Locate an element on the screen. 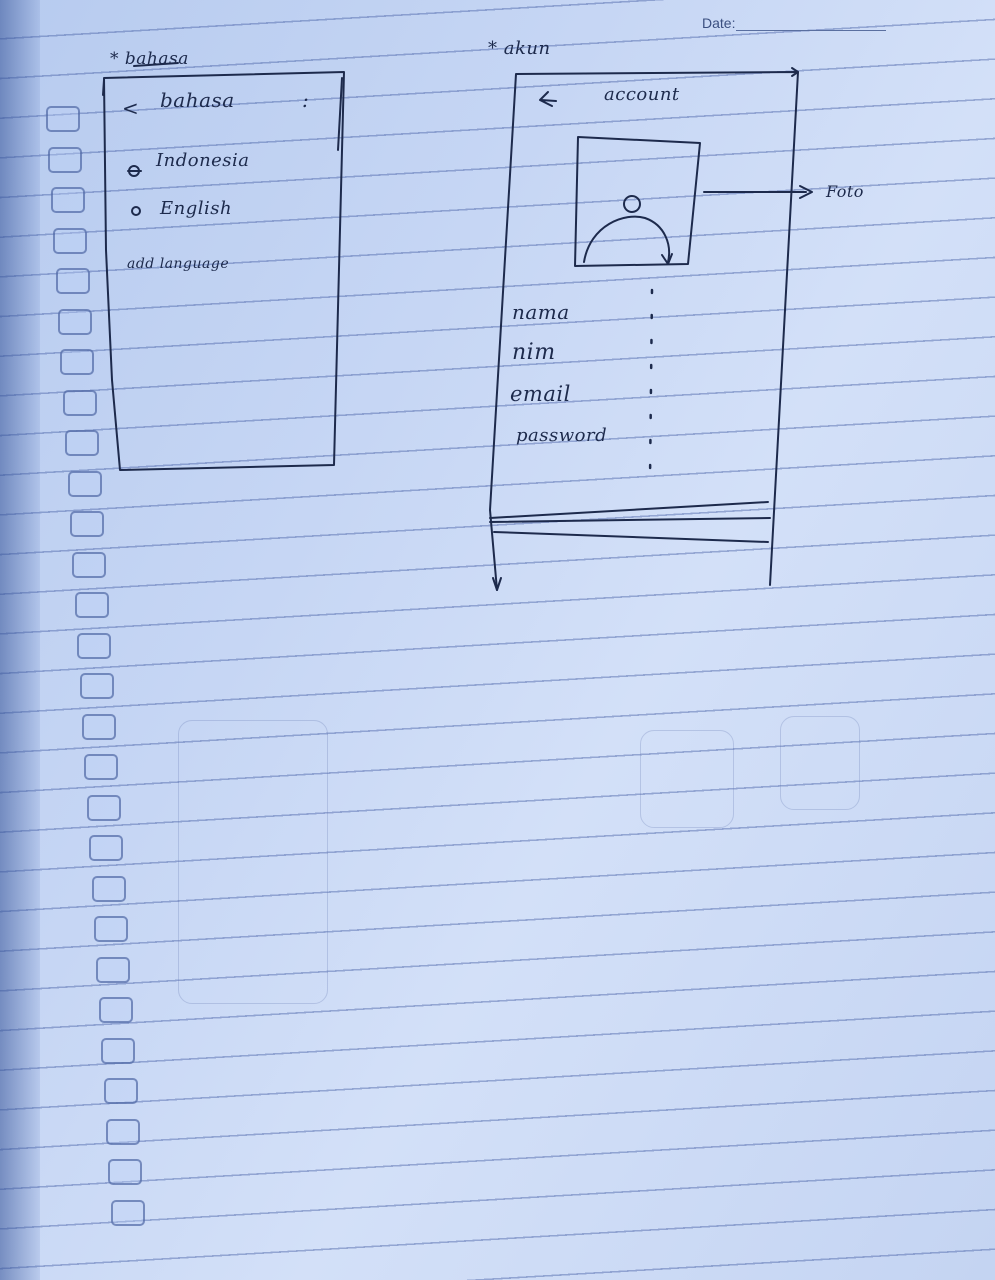  account-heading: * akun is located at coordinates (519, 48).